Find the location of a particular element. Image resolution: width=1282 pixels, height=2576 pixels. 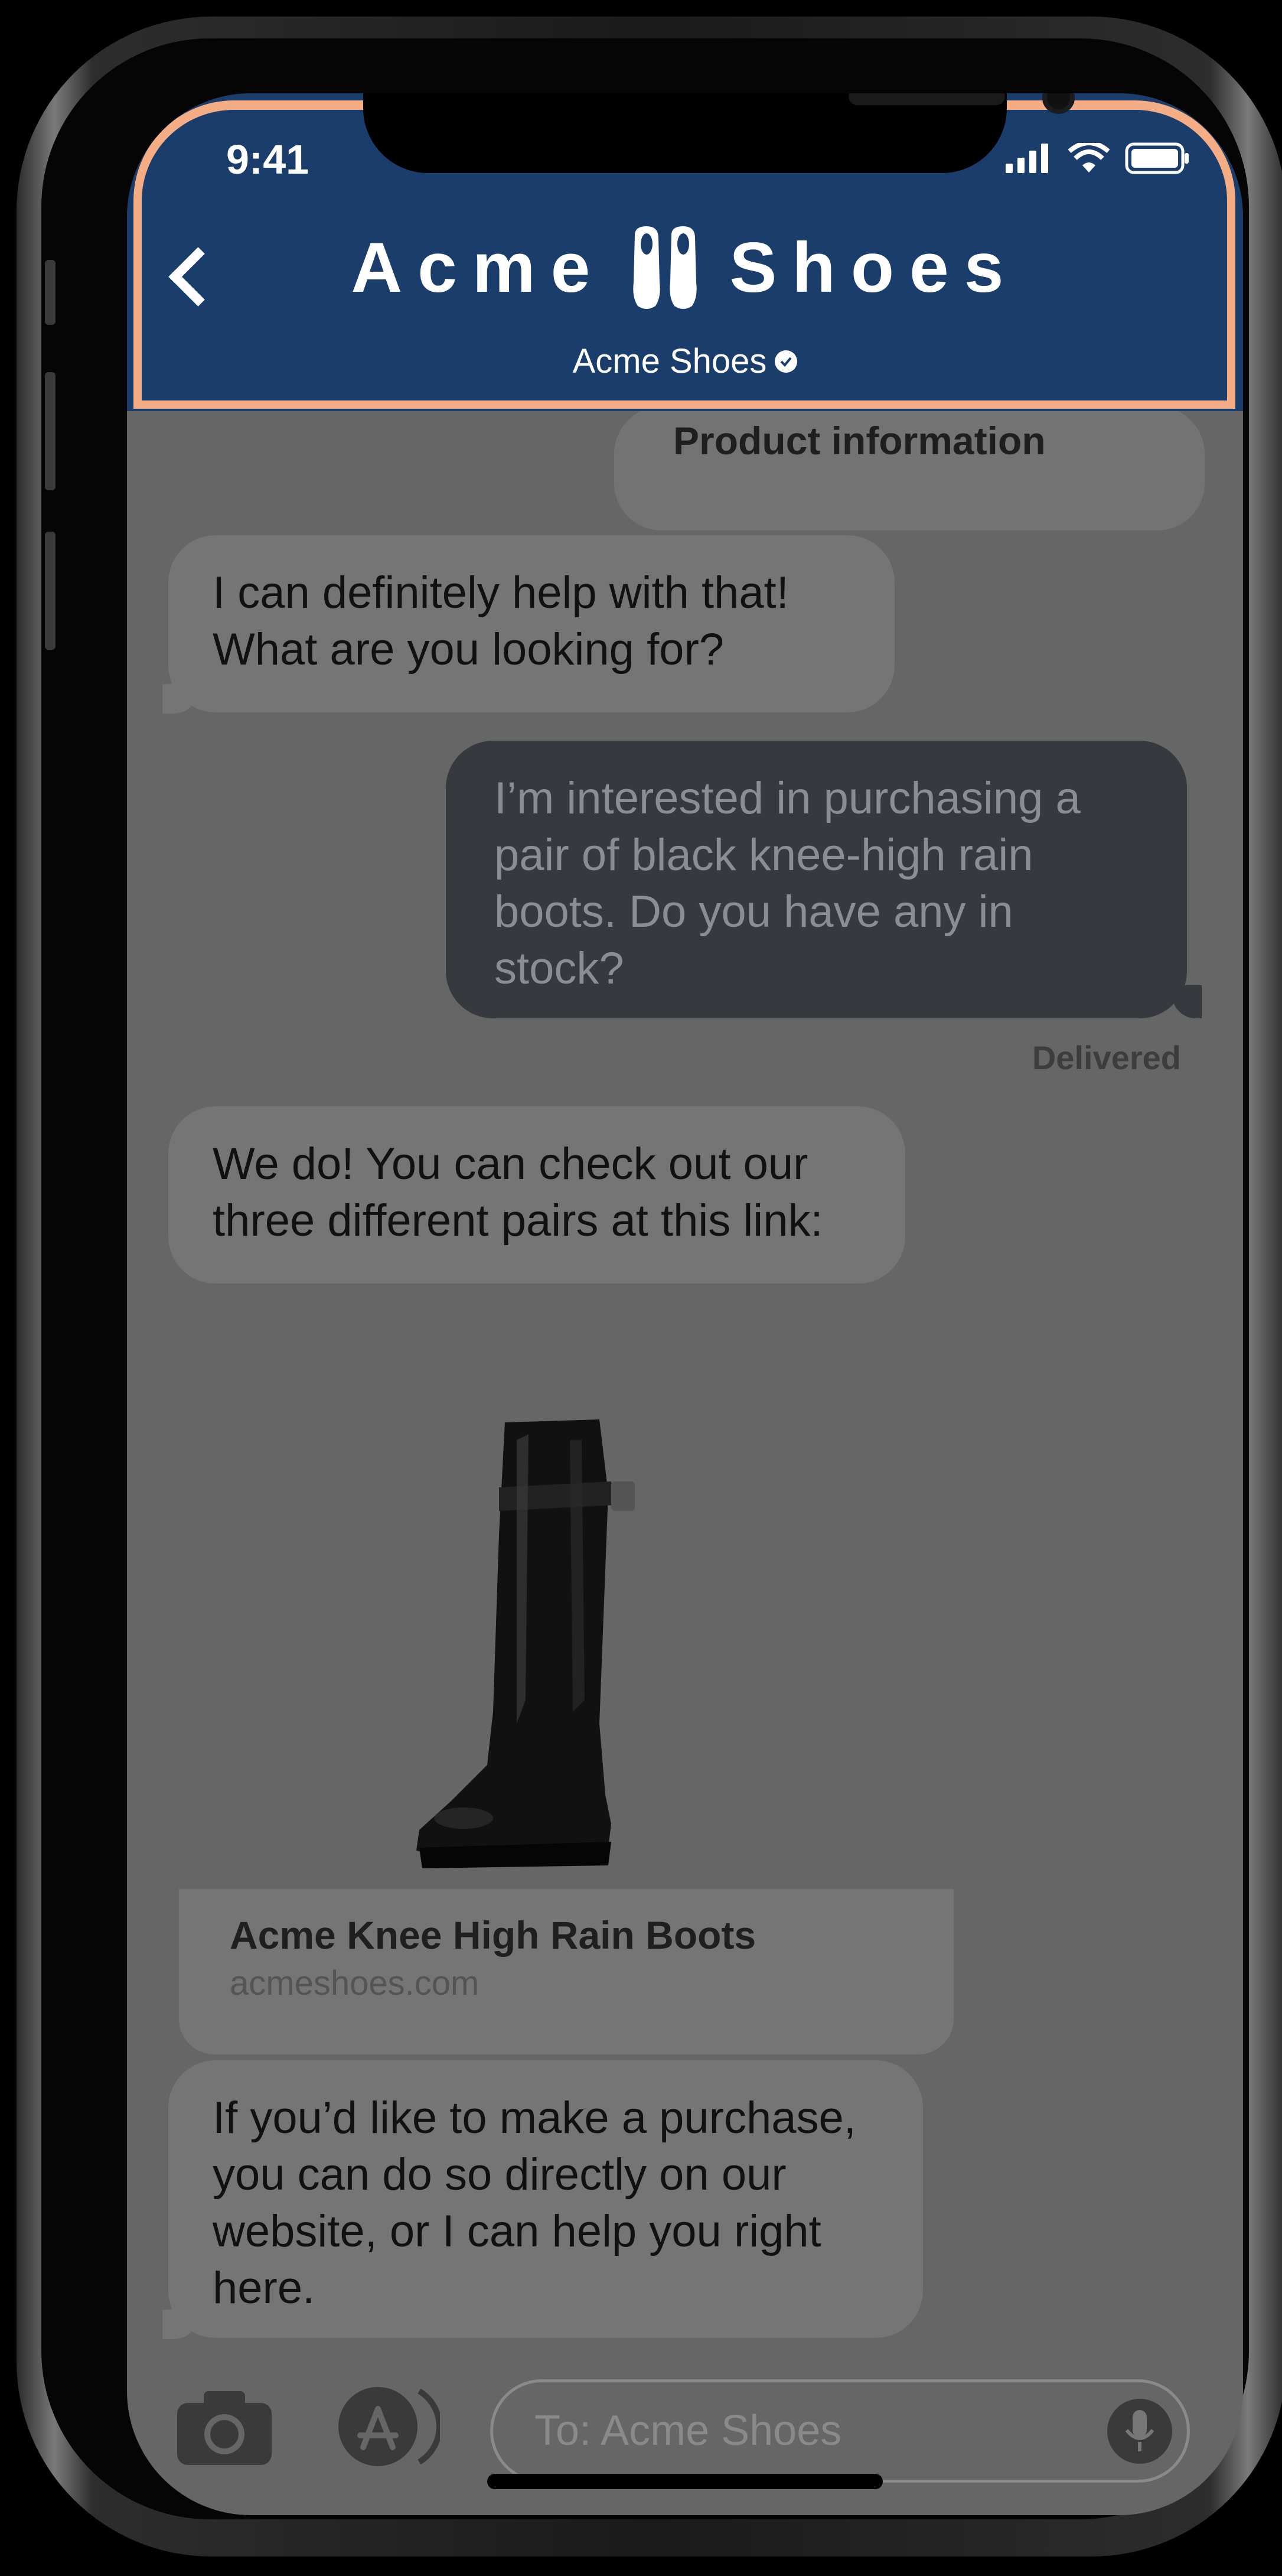

link-preview-title: Acme Knee High Rain Boots is located at coordinates (493, 1935).